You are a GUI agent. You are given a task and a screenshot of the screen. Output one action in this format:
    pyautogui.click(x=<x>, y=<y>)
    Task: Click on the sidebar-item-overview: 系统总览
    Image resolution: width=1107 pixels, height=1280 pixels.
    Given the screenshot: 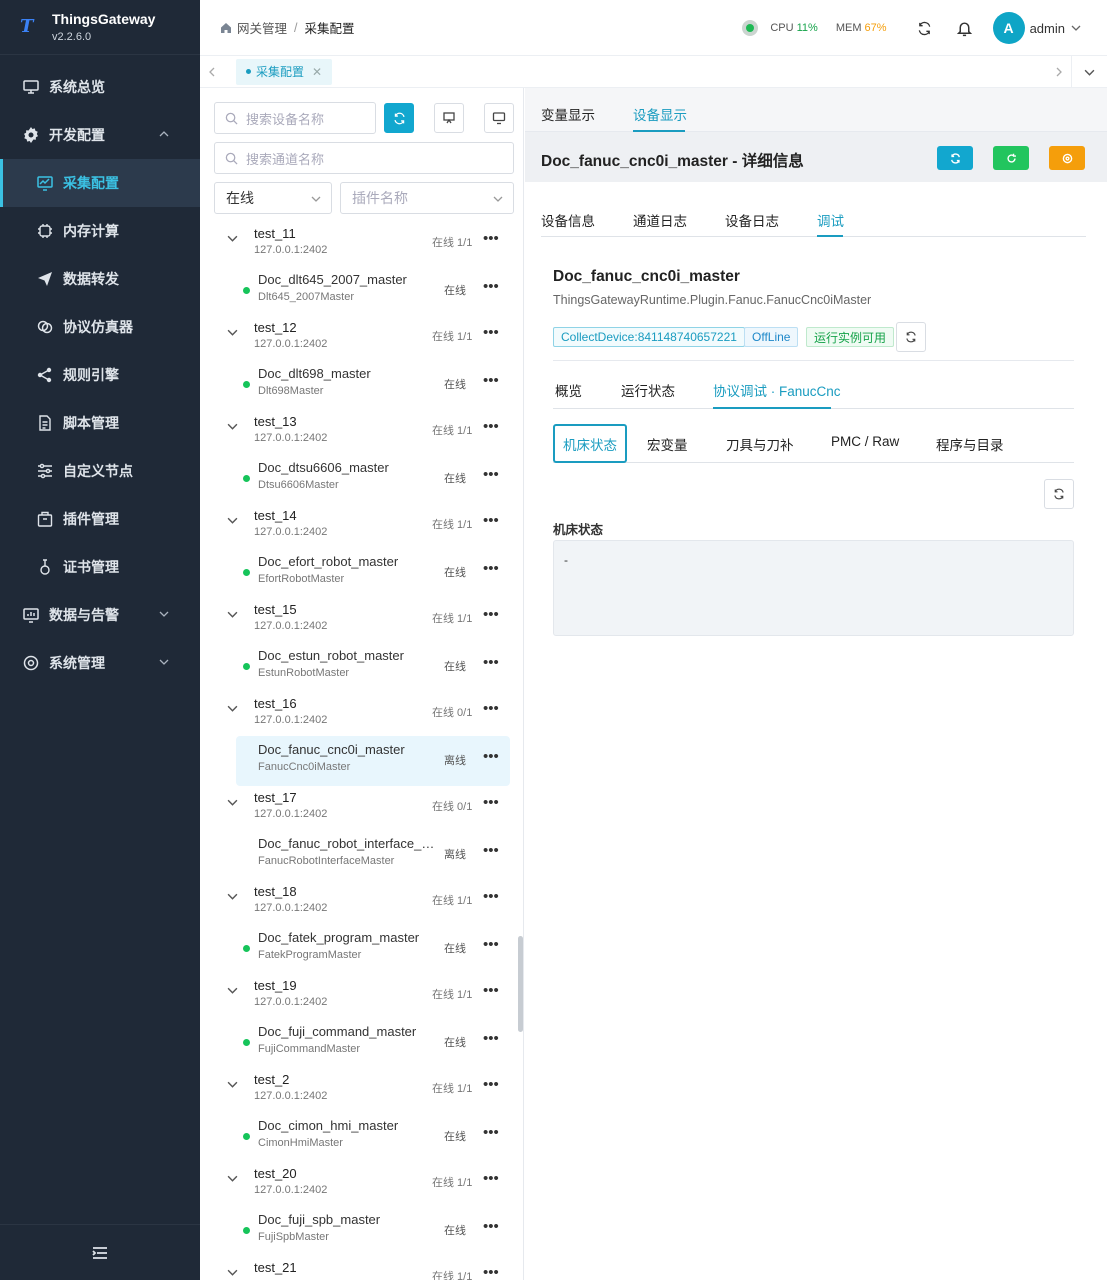 What is the action you would take?
    pyautogui.click(x=100, y=87)
    